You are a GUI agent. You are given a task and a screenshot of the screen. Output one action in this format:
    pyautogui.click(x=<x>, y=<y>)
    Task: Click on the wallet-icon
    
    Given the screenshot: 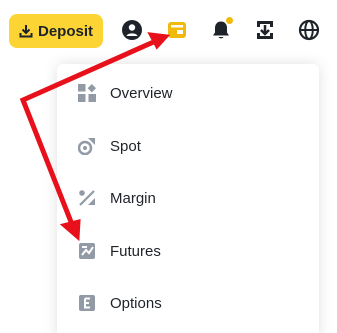 What is the action you would take?
    pyautogui.click(x=177, y=30)
    